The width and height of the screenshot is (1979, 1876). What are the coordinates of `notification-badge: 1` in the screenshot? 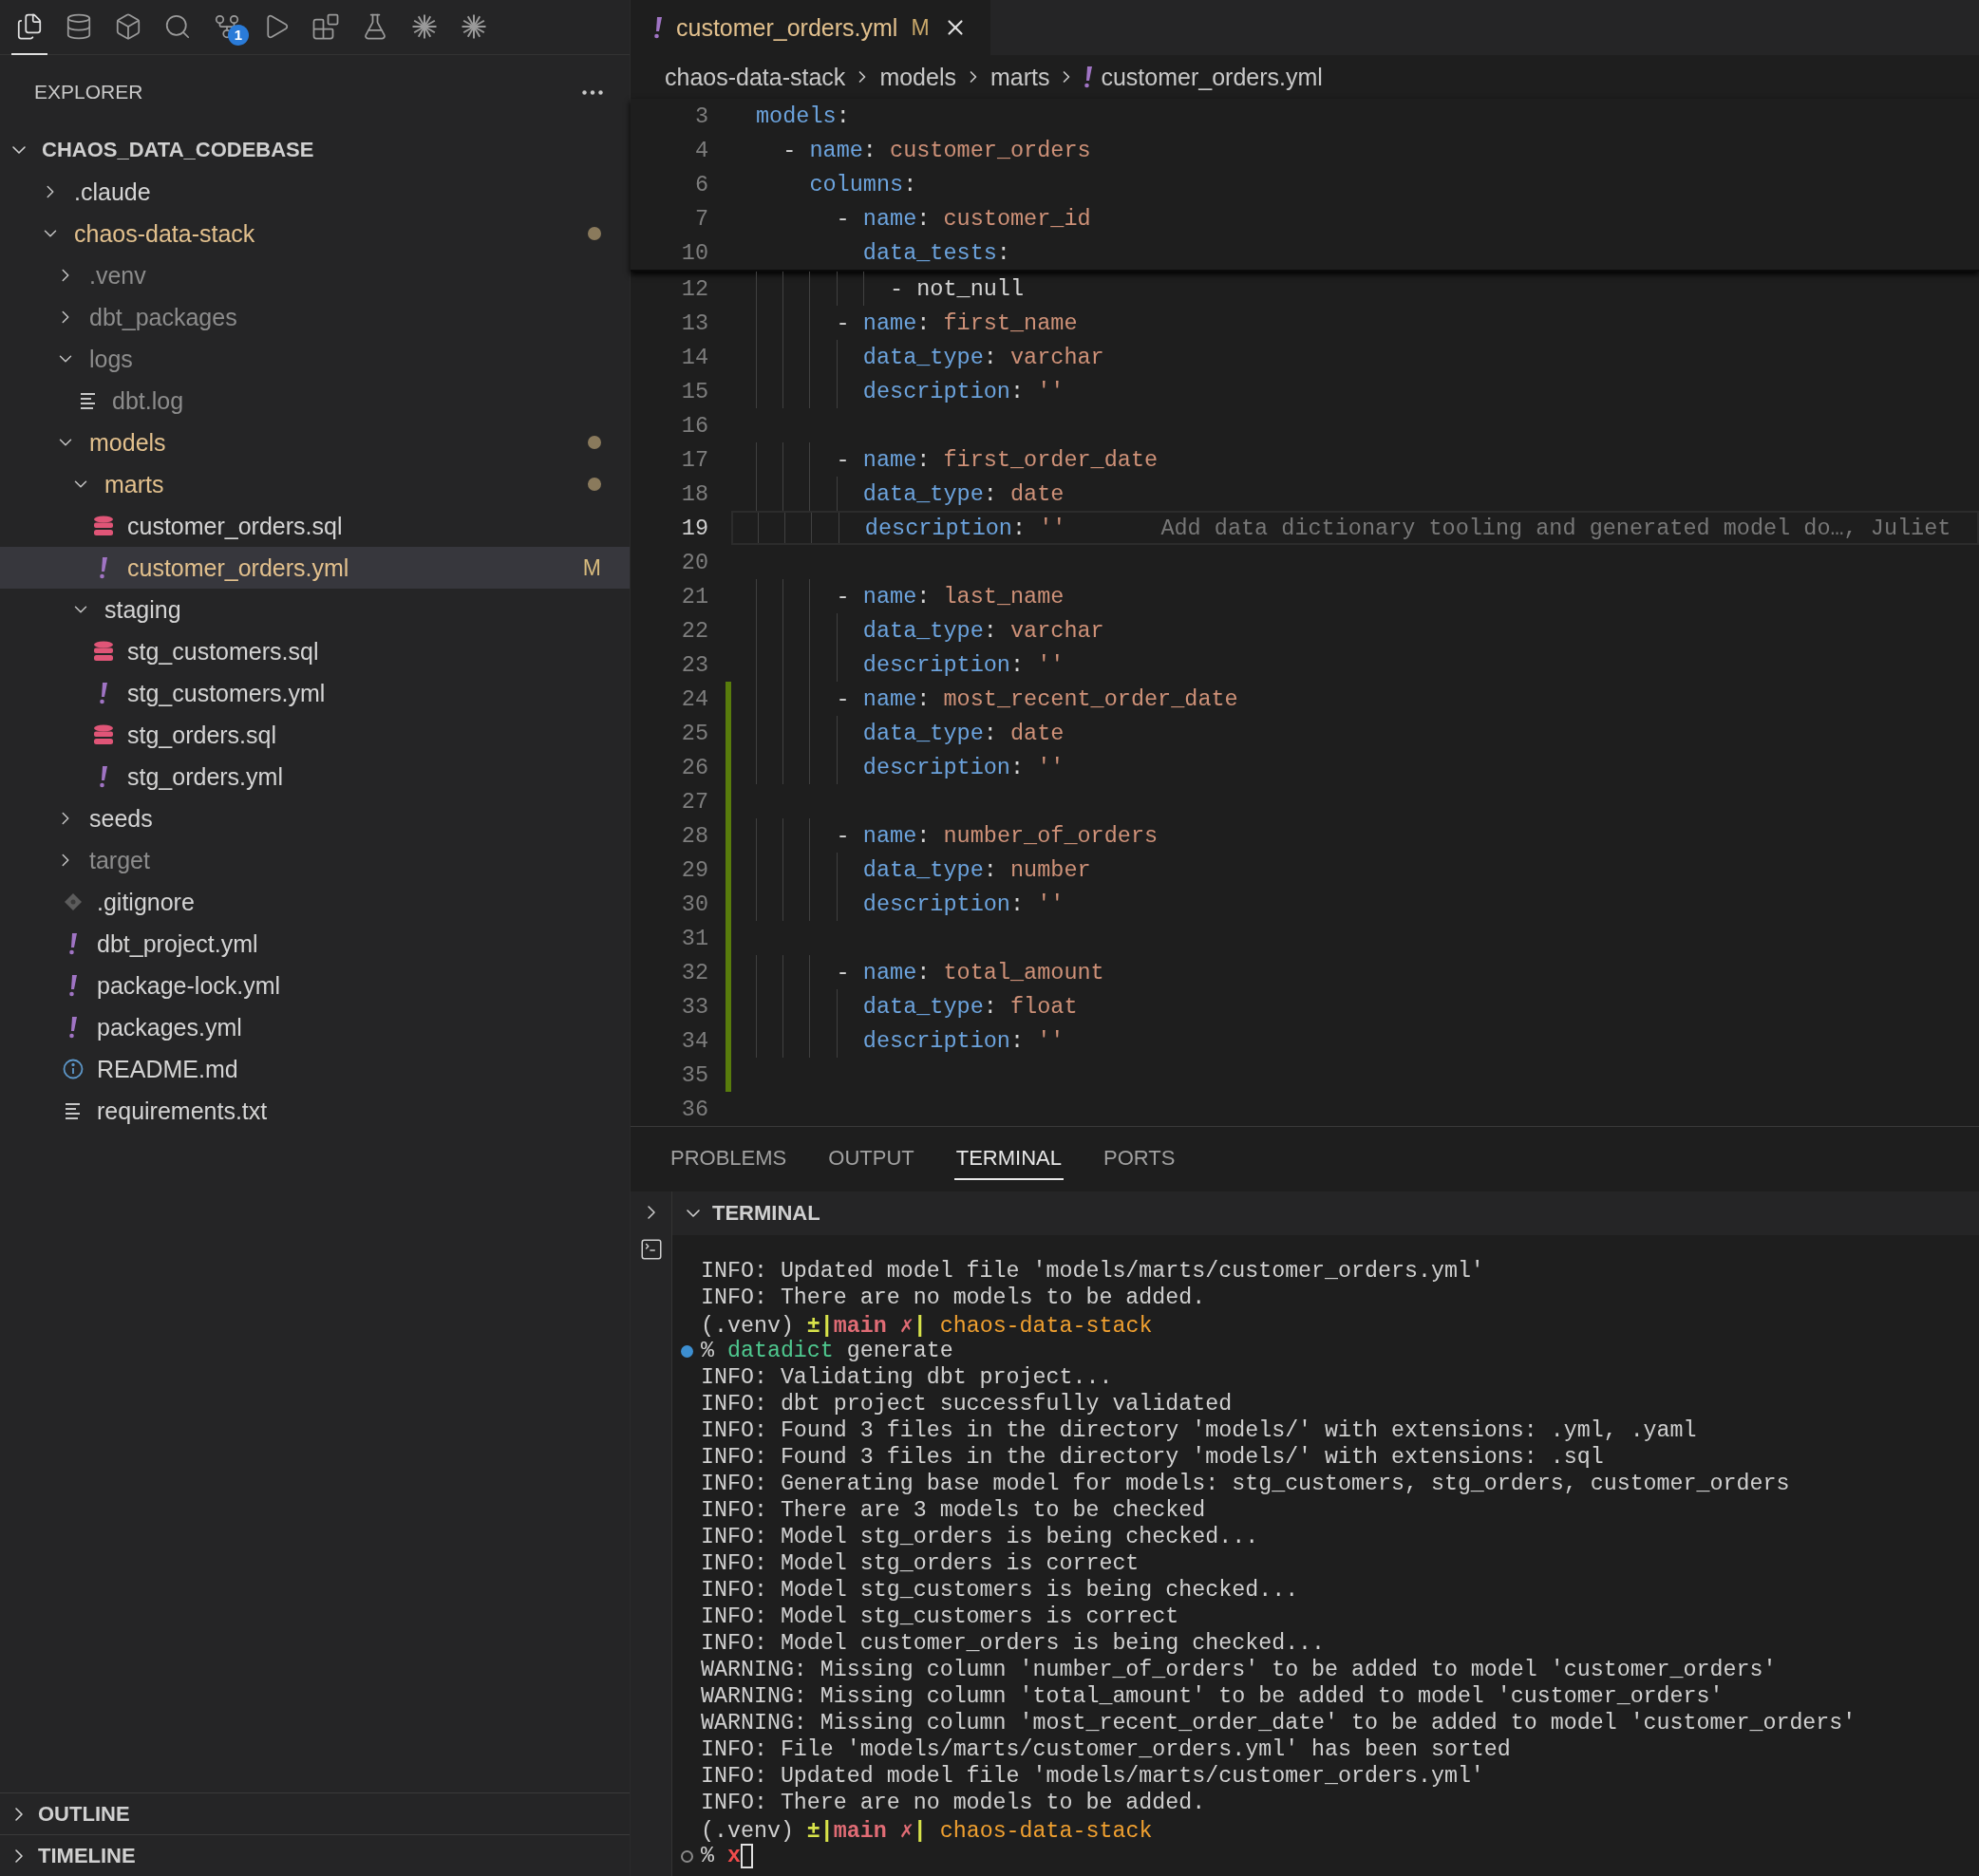 It's located at (238, 35).